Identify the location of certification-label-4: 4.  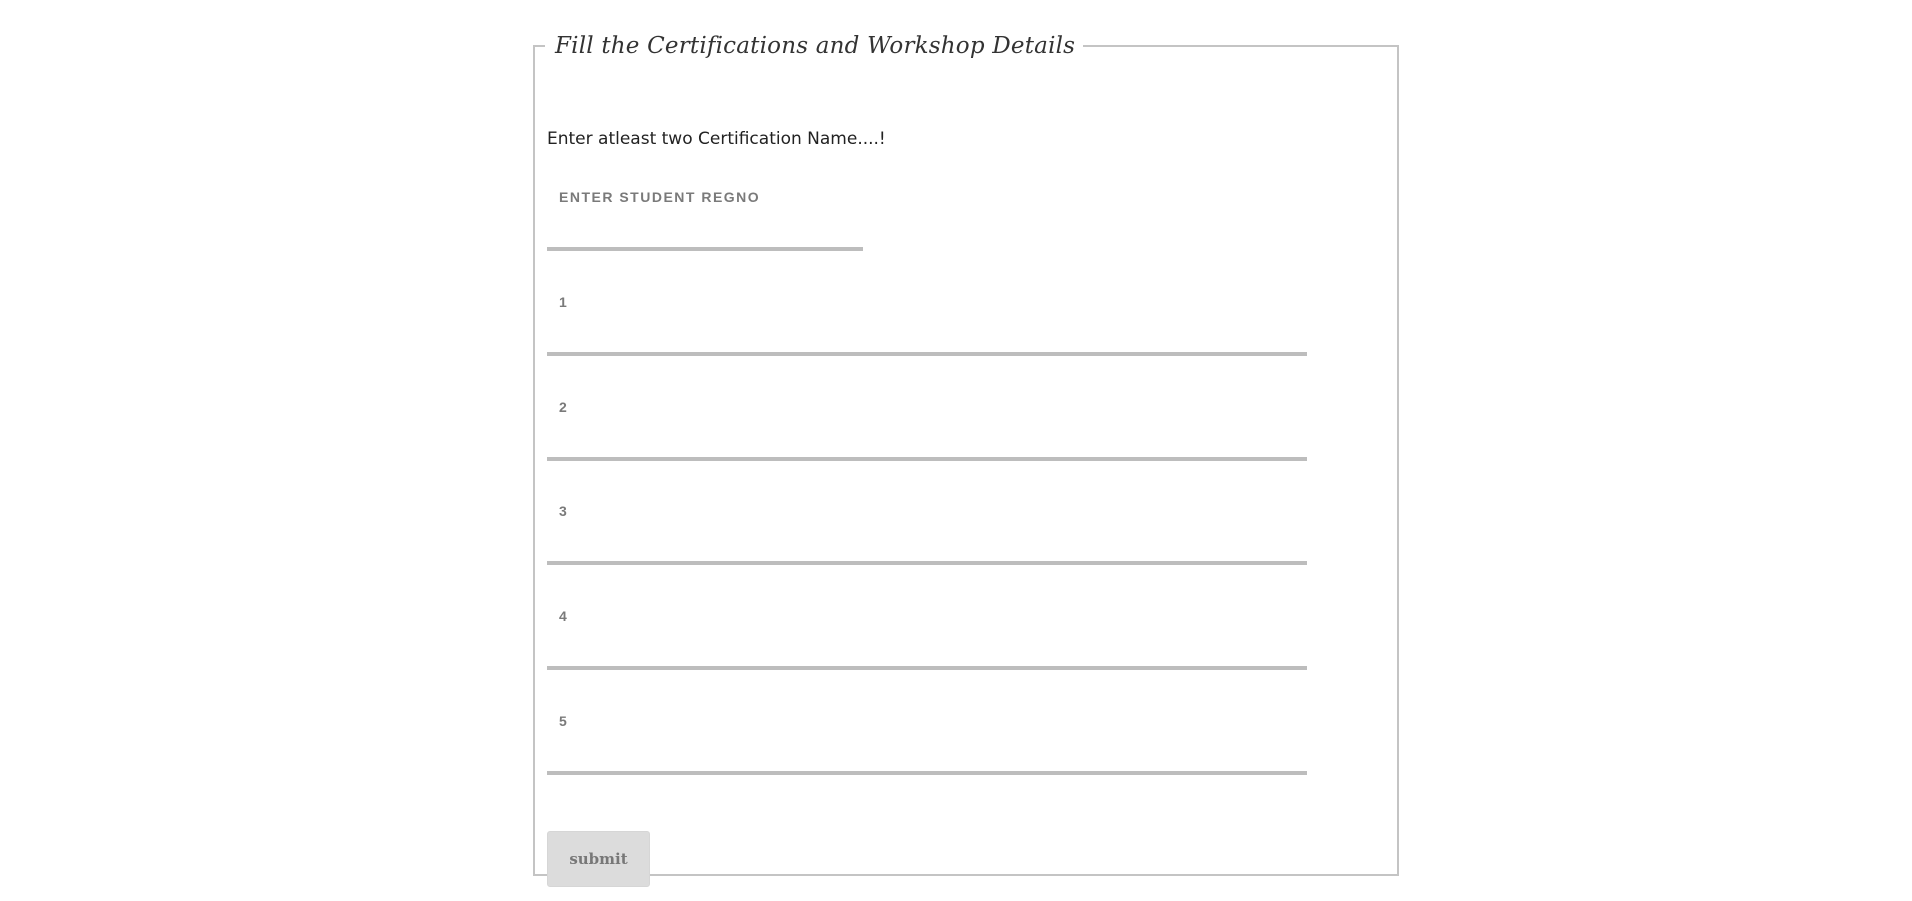
(564, 616).